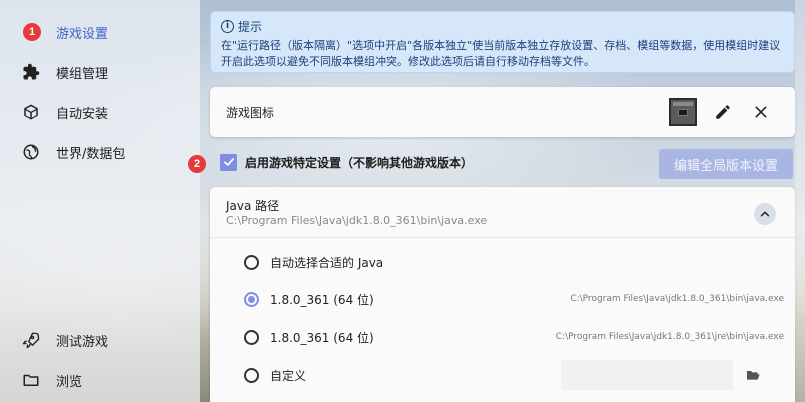 This screenshot has width=805, height=402. What do you see at coordinates (31, 112) in the screenshot?
I see `cube-icon` at bounding box center [31, 112].